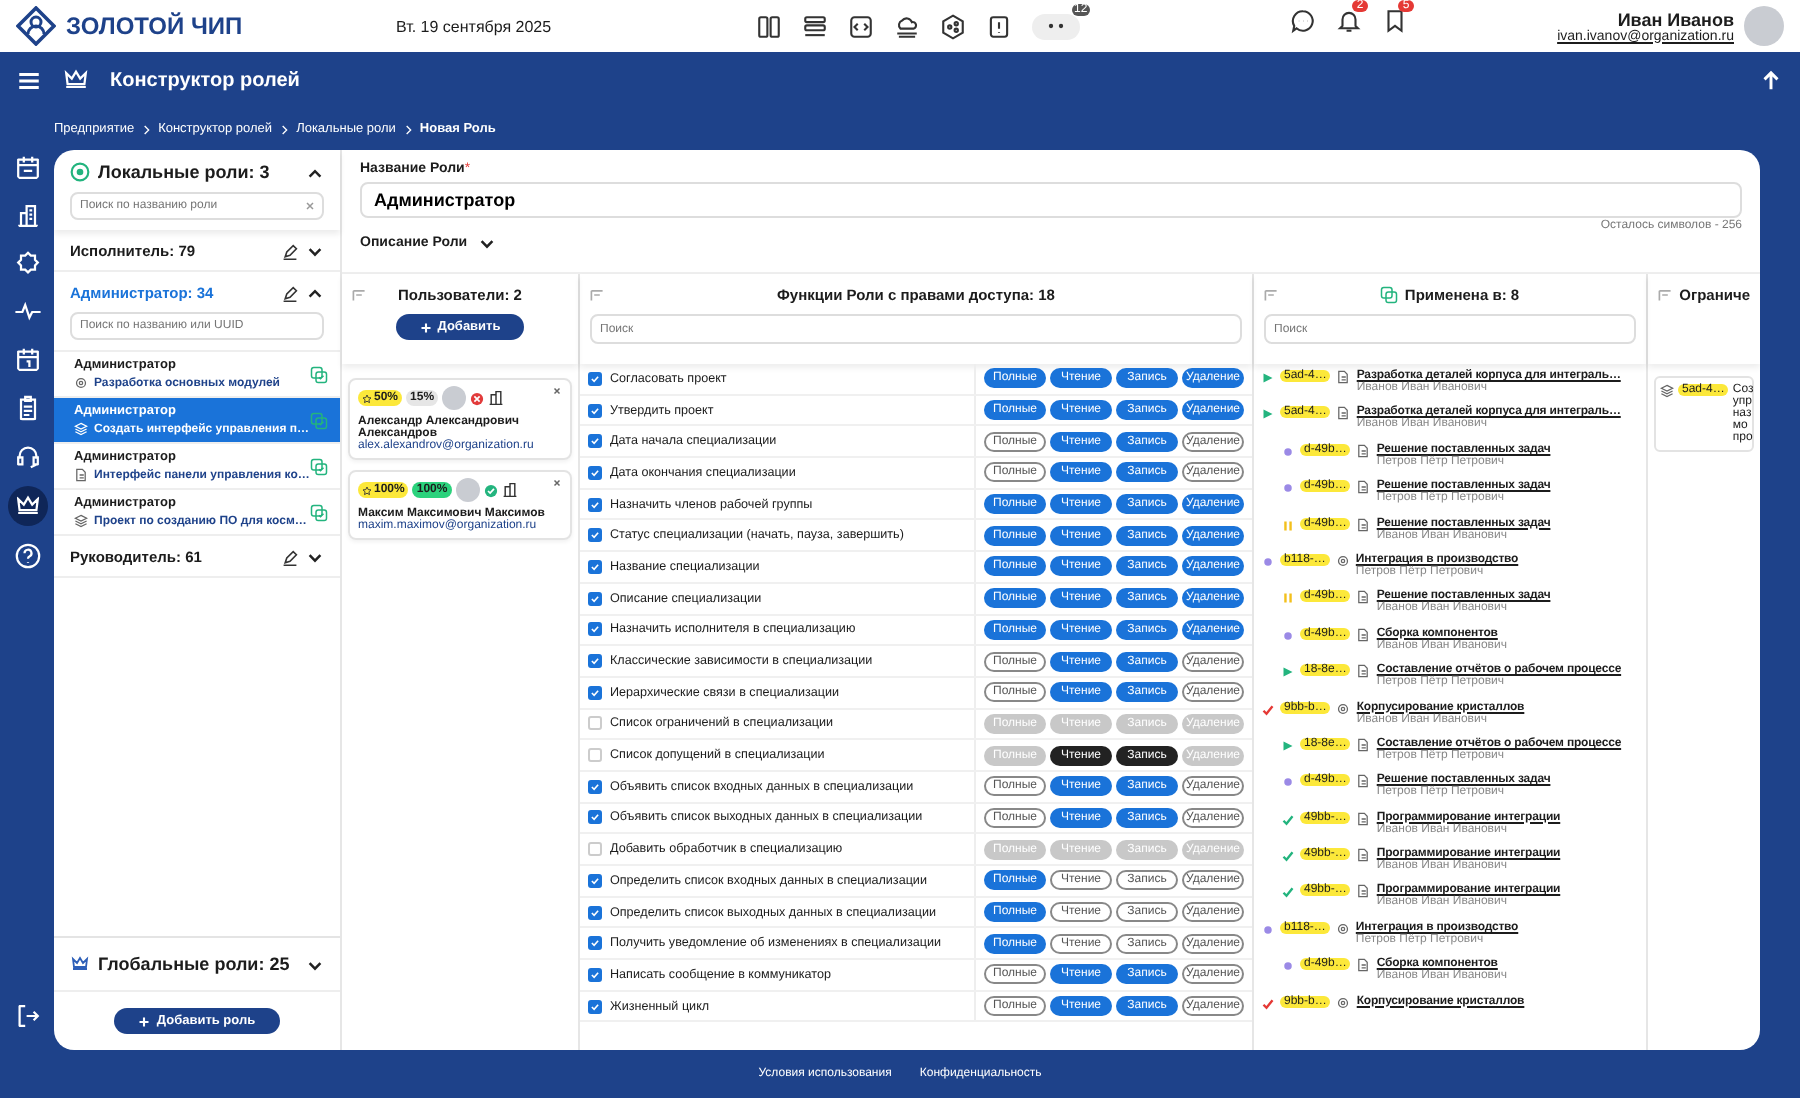 The width and height of the screenshot is (1800, 1098). What do you see at coordinates (1348, 21) in the screenshot?
I see `bell-icon` at bounding box center [1348, 21].